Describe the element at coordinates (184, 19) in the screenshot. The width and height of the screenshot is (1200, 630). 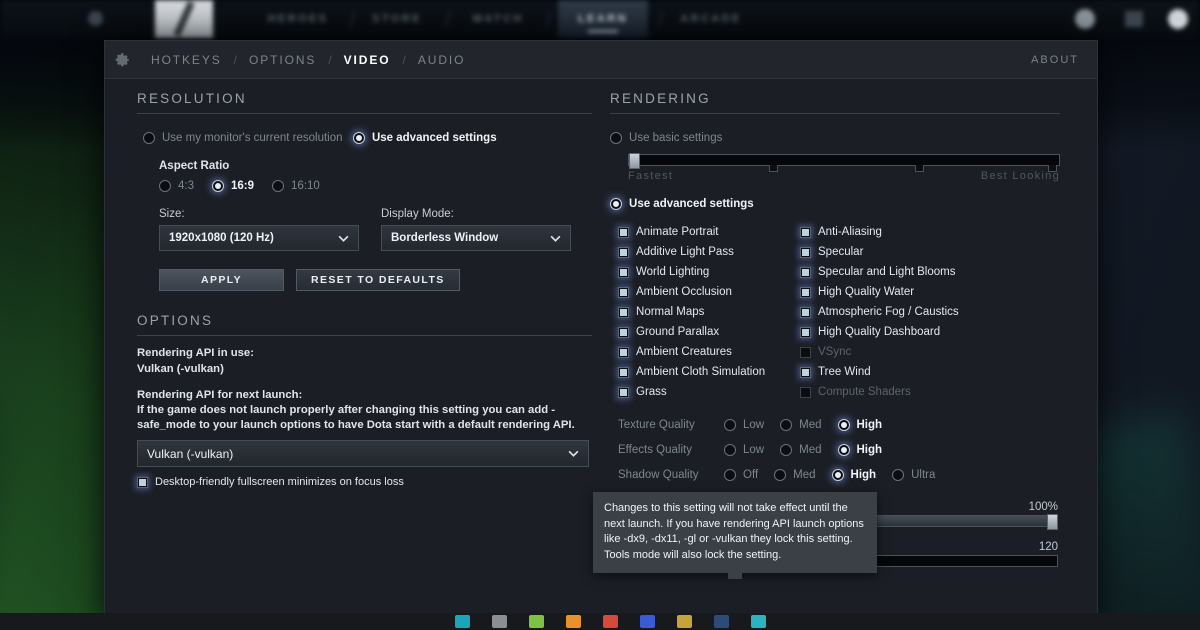
I see `dota-logo` at that location.